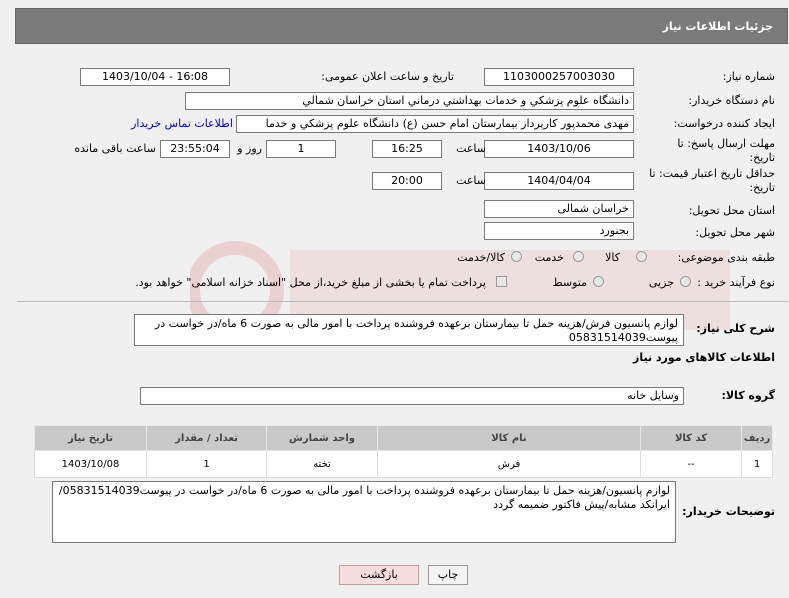 The height and width of the screenshot is (598, 789). I want to click on validity-time-label: ساعت, so click(471, 180).